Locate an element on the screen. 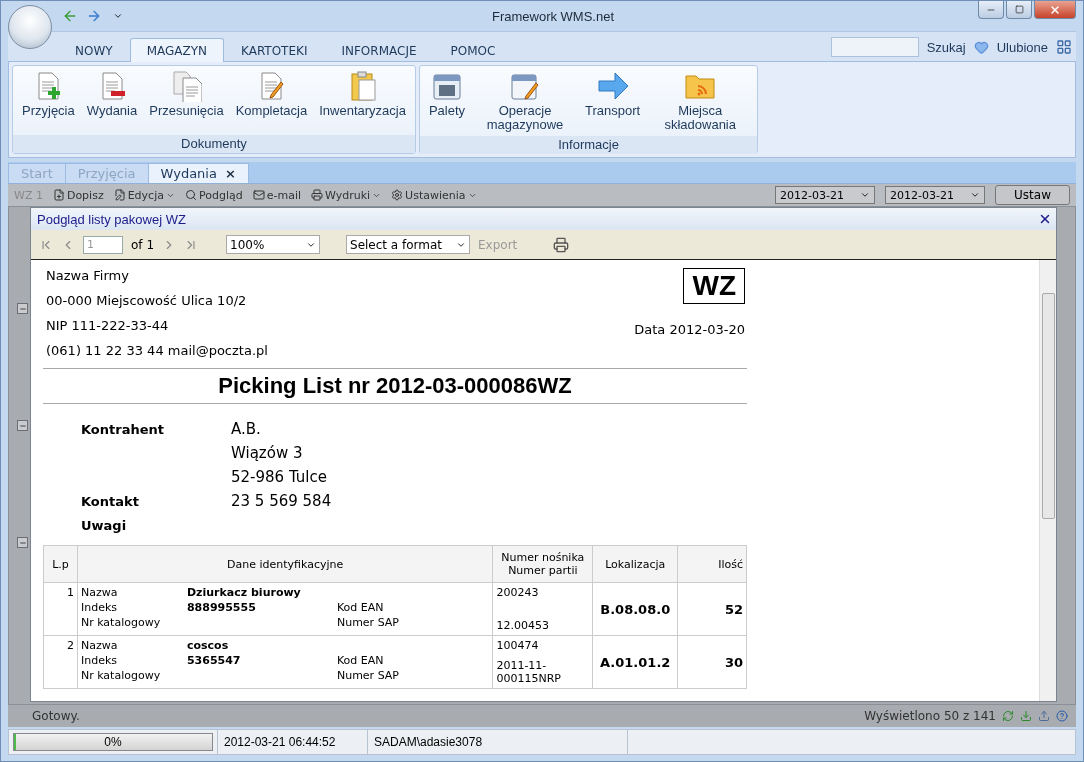 This screenshot has height=762, width=1084. table-cell-text: 5365547 is located at coordinates (214, 660).